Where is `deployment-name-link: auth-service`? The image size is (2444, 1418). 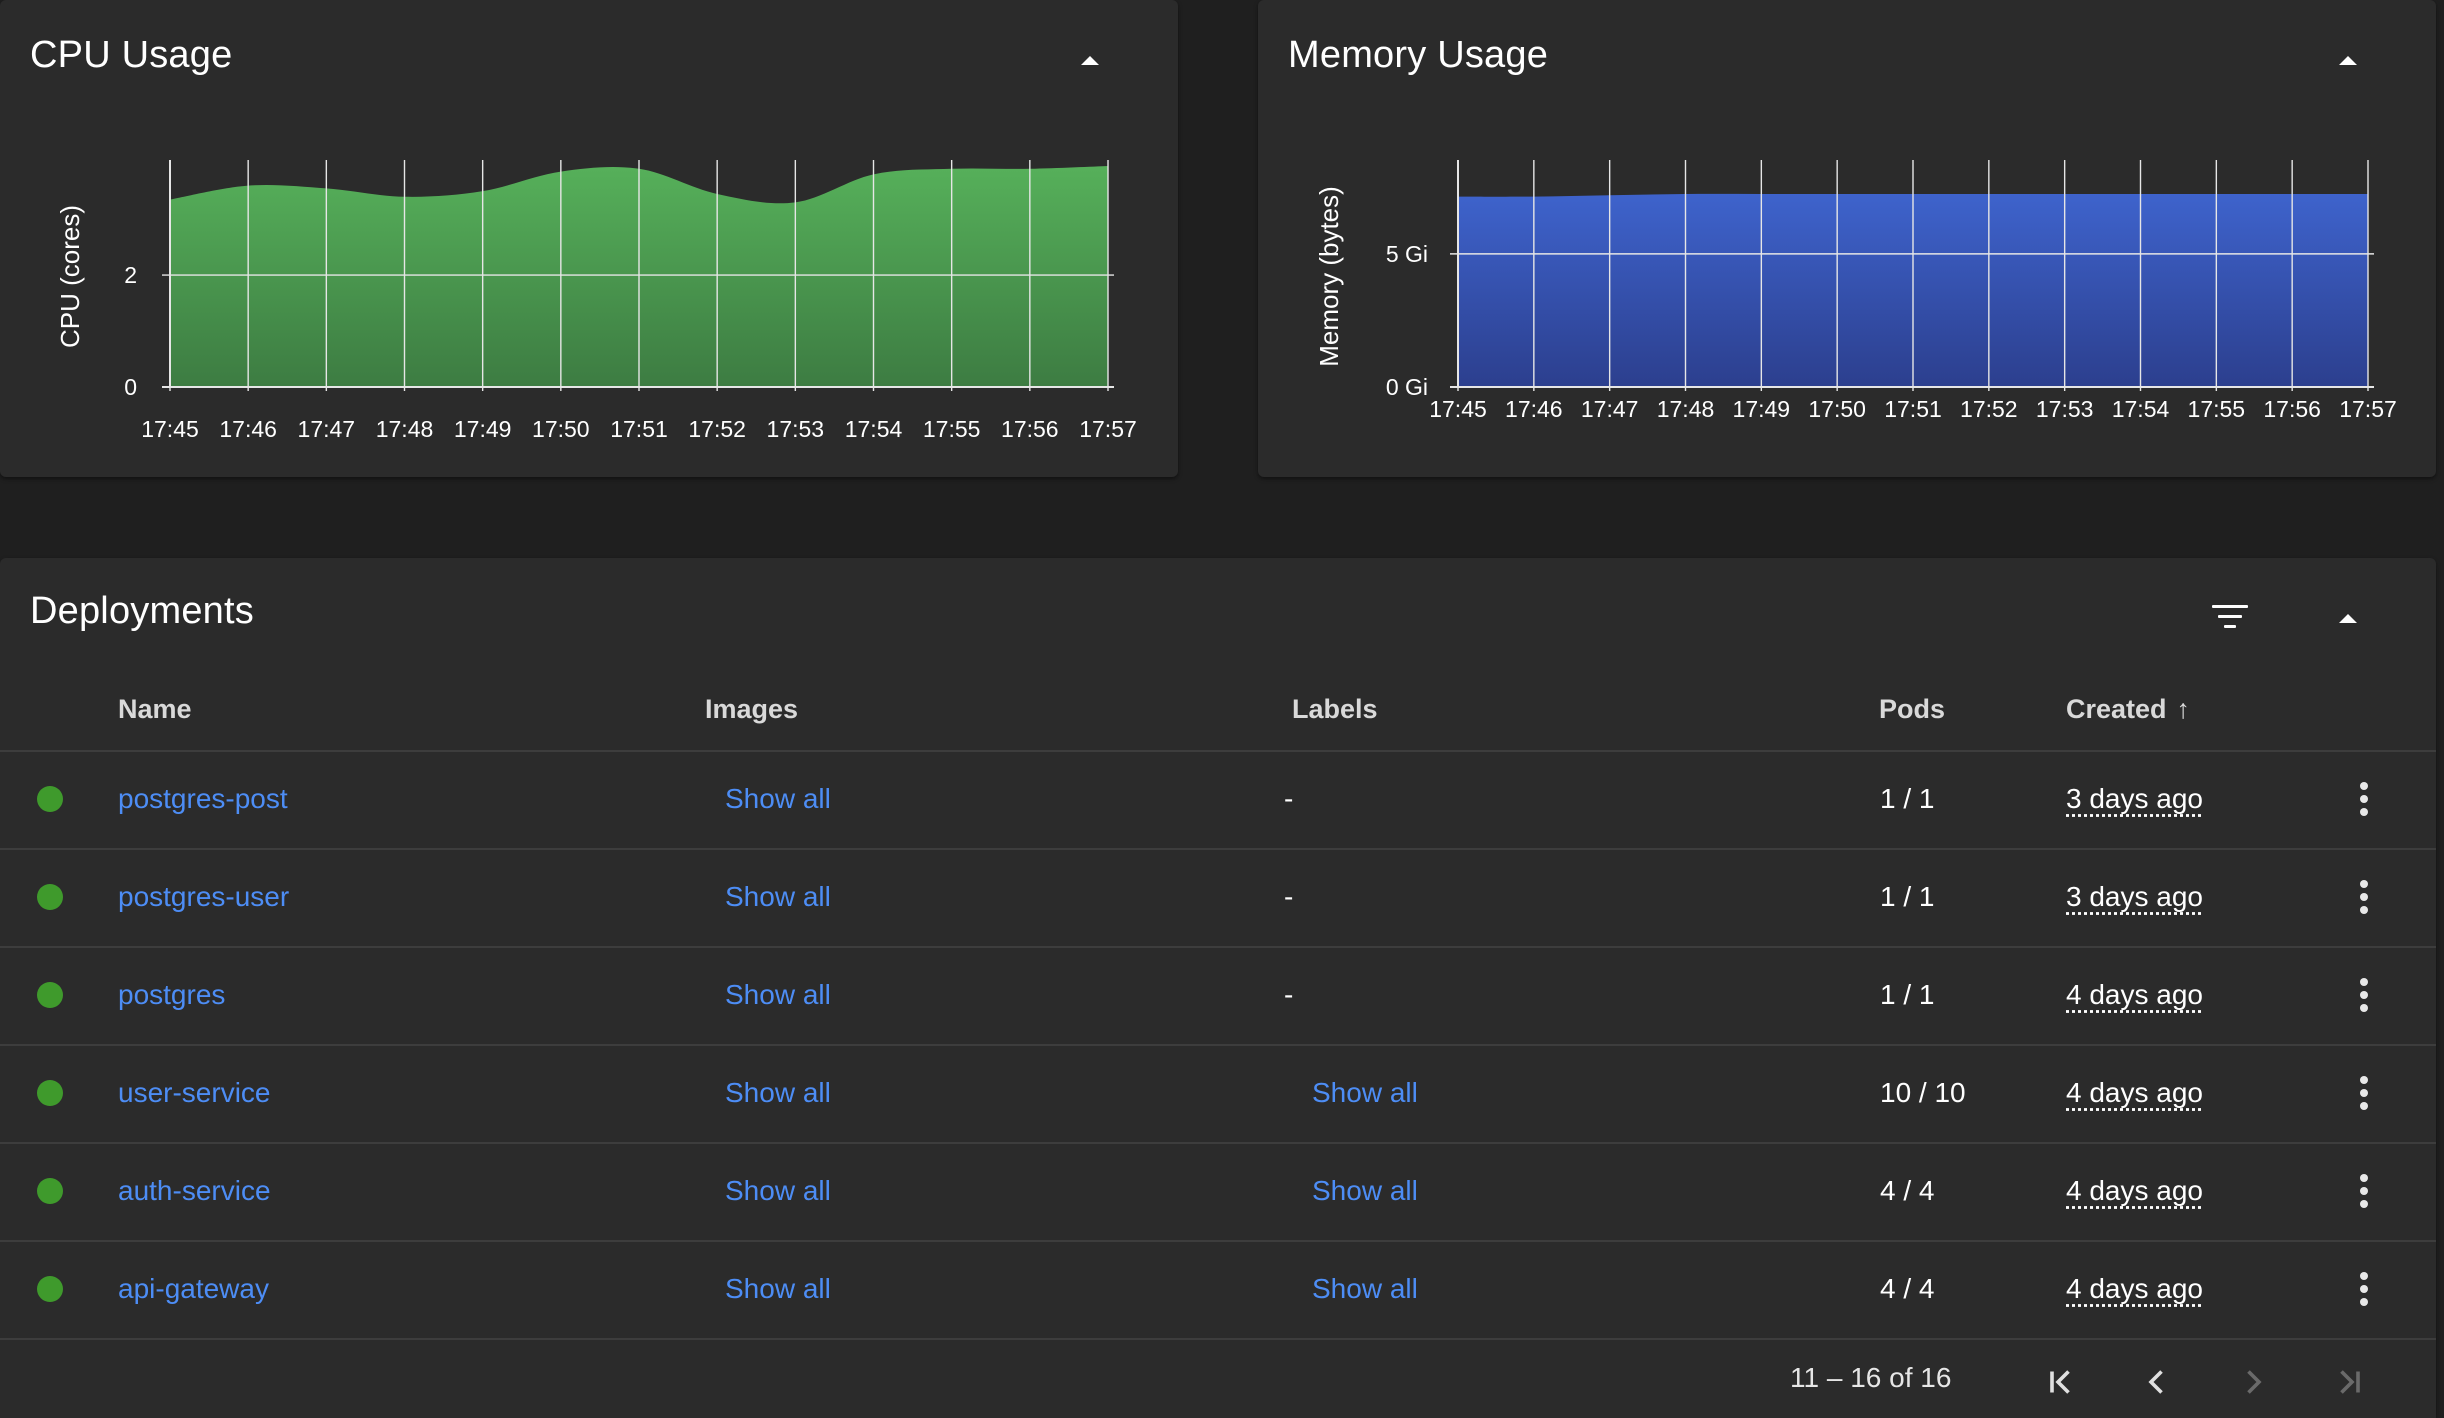
deployment-name-link: auth-service is located at coordinates (194, 1191).